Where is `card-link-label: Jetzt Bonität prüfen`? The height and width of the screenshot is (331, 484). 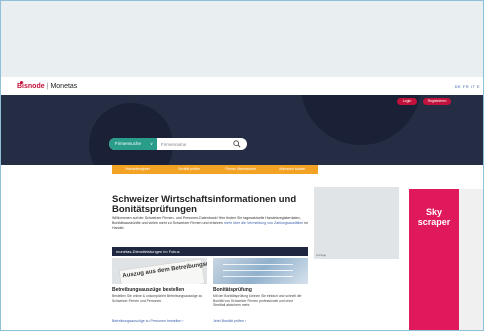 card-link-label: Jetzt Bonität prüfen is located at coordinates (228, 321).